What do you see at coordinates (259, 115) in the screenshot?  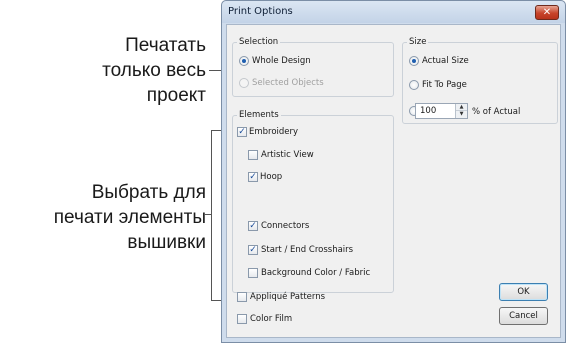 I see `elements-group-label: Elements` at bounding box center [259, 115].